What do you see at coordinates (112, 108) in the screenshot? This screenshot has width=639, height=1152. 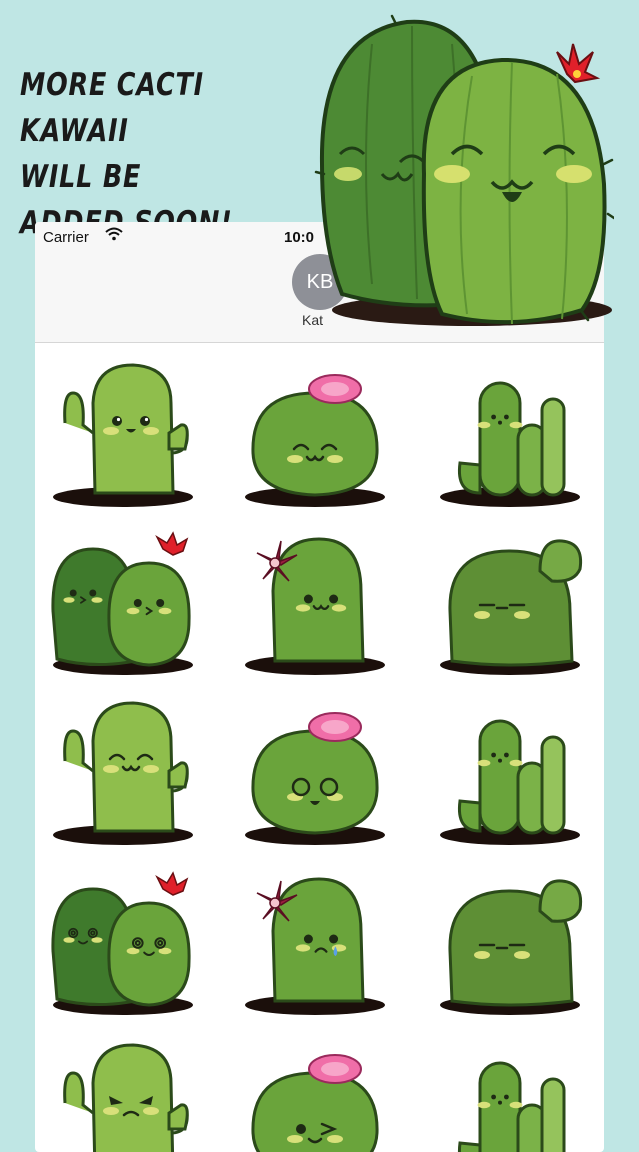 I see `promo-line-1: More Cacti Kawaii` at bounding box center [112, 108].